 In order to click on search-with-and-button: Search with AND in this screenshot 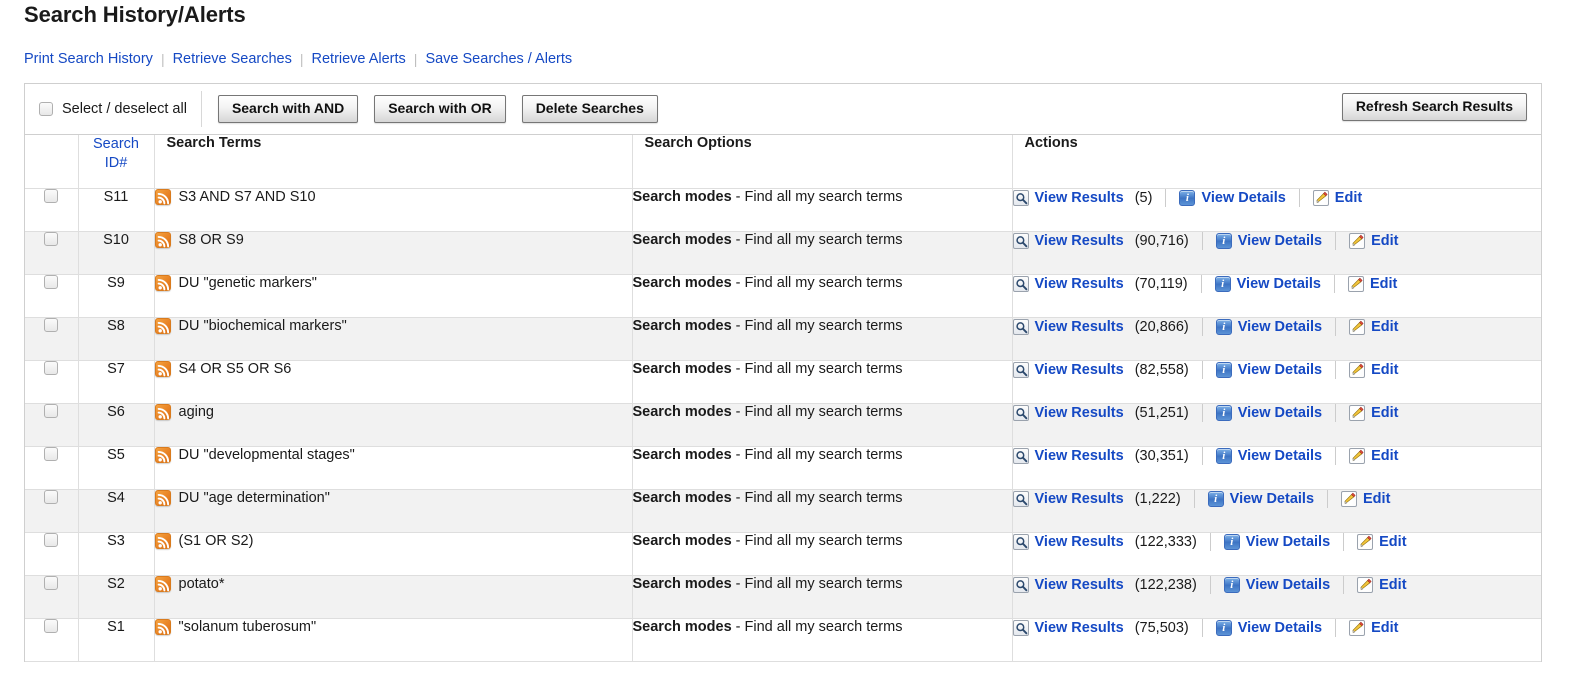, I will do `click(288, 109)`.